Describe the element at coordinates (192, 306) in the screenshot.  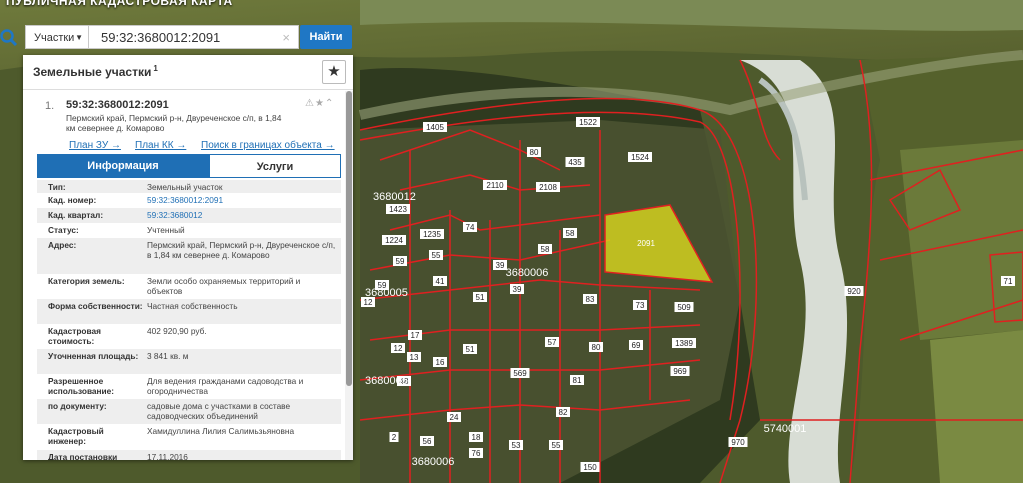
I see `attr-value: Частная собственность` at that location.